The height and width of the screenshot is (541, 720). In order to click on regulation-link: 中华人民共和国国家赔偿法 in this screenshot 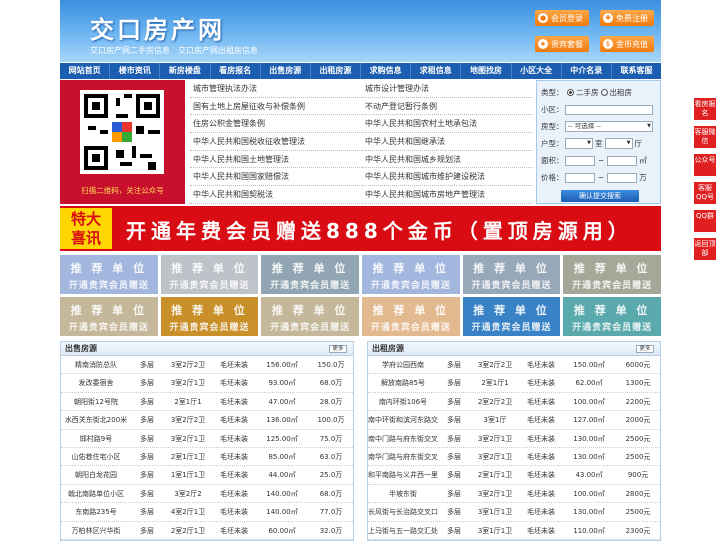, I will do `click(276, 177)`.